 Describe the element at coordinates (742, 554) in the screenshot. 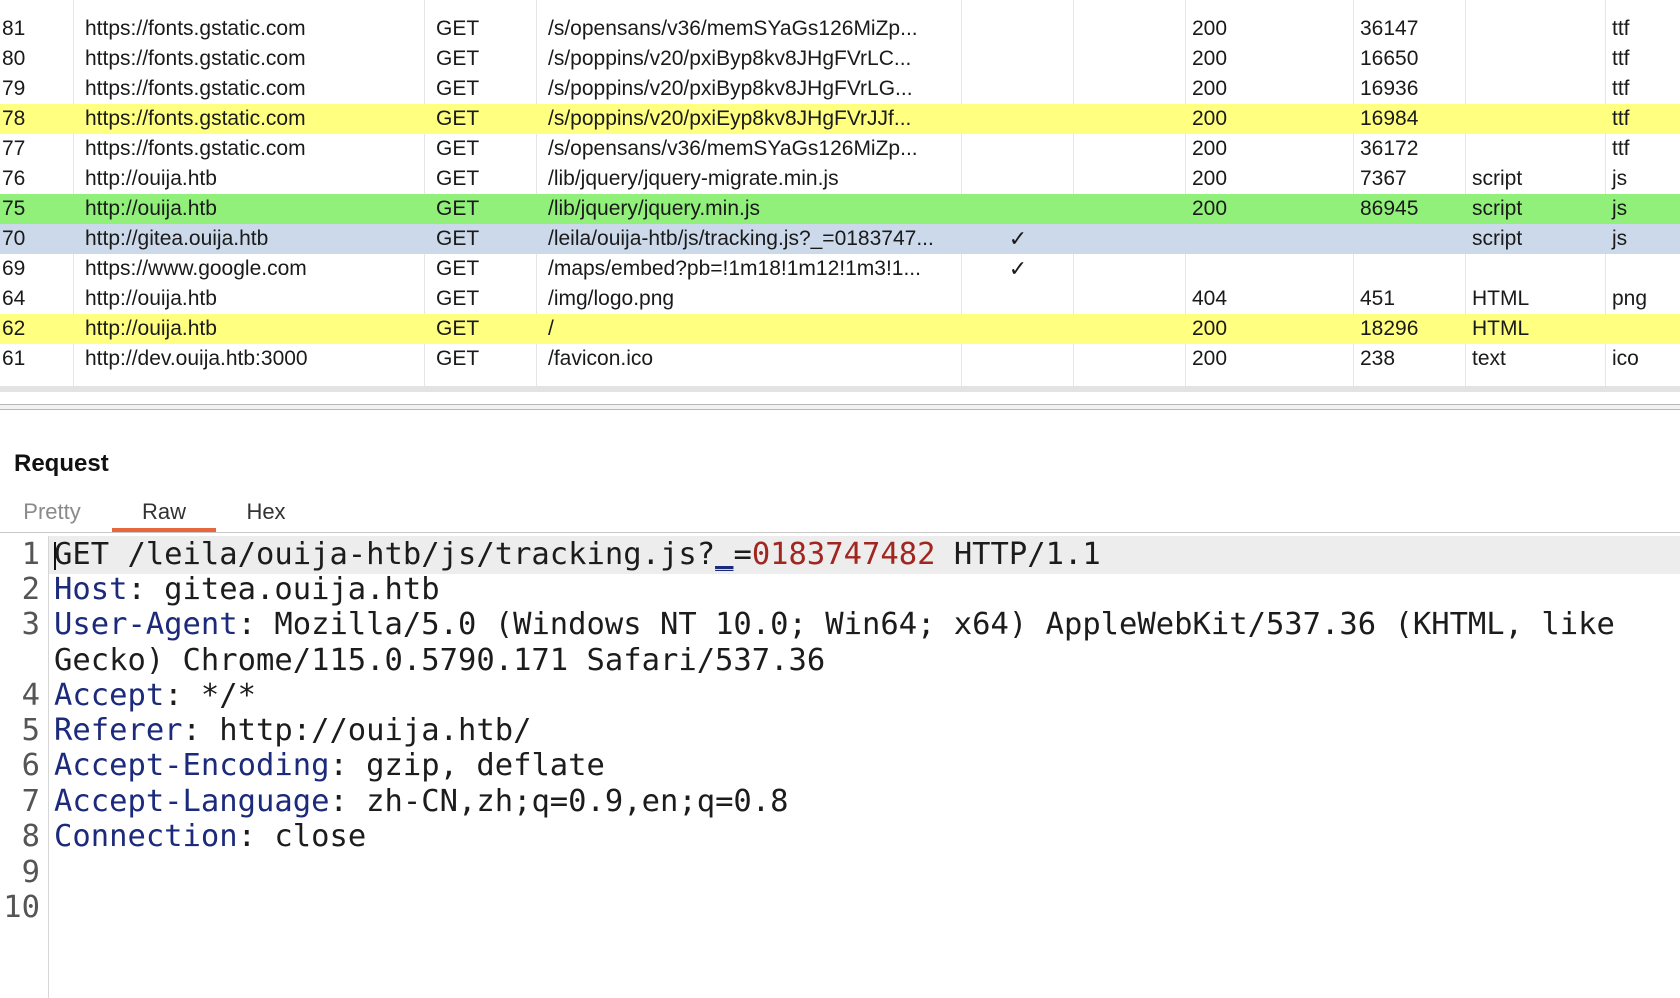

I see `query-param-equals: =` at that location.